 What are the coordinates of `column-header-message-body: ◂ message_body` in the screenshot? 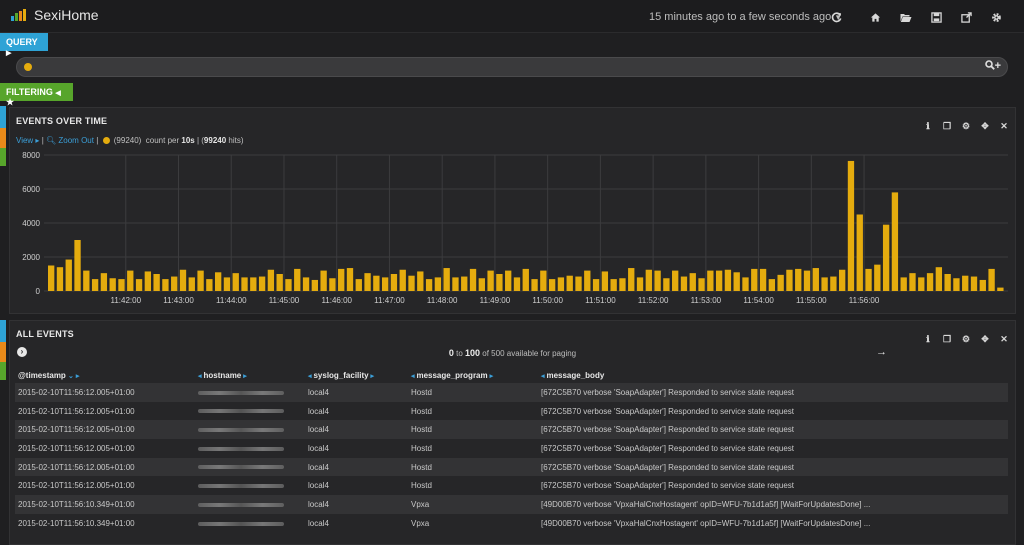 It's located at (773, 375).